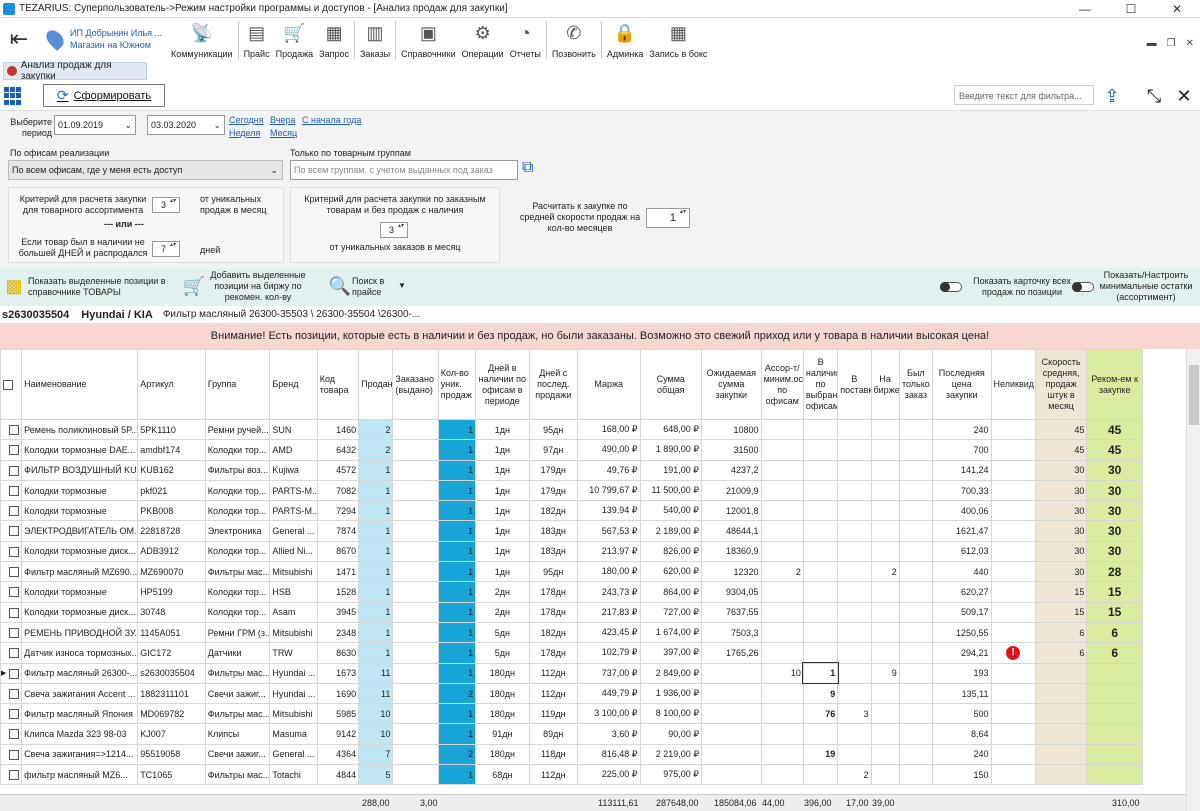 The width and height of the screenshot is (1200, 811). What do you see at coordinates (1114, 384) in the screenshot?
I see `col-recommended: Реком-ем к закупке` at bounding box center [1114, 384].